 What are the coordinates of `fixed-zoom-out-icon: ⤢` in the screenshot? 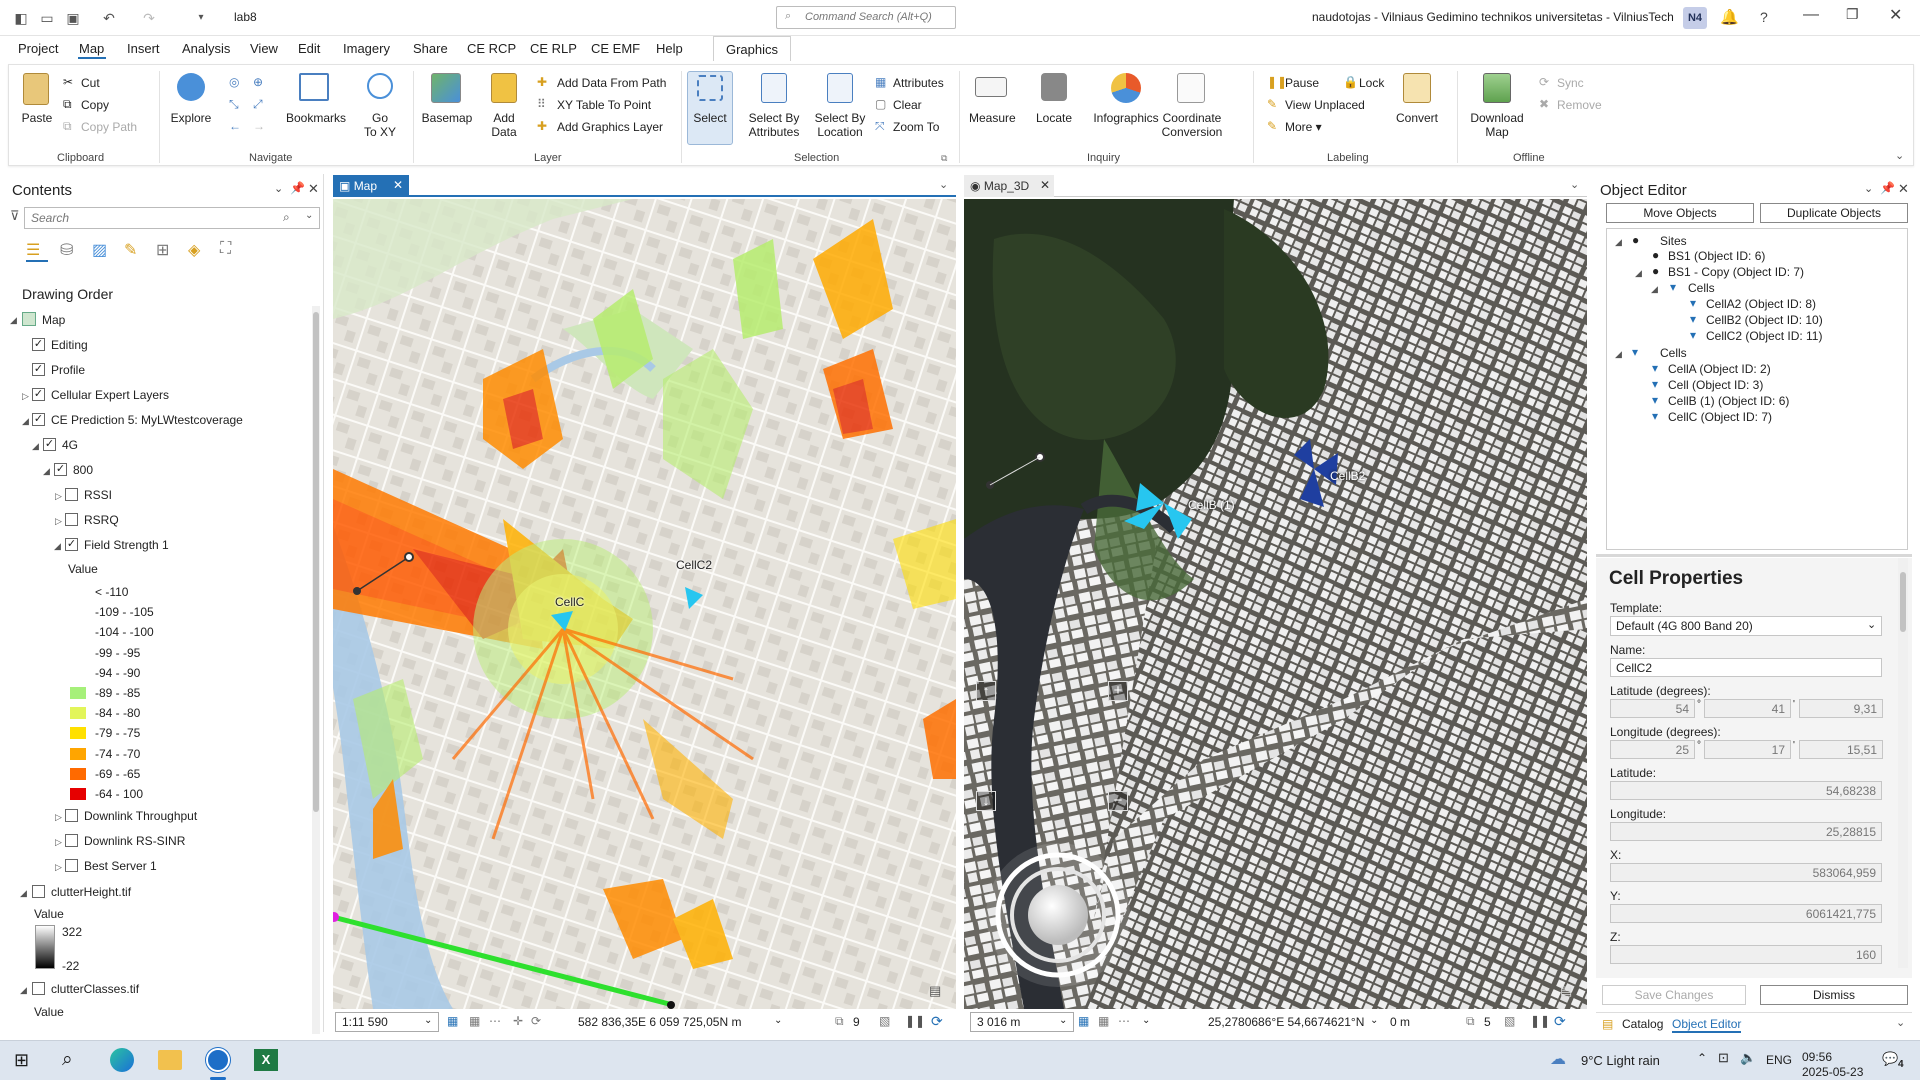 It's located at (258, 104).